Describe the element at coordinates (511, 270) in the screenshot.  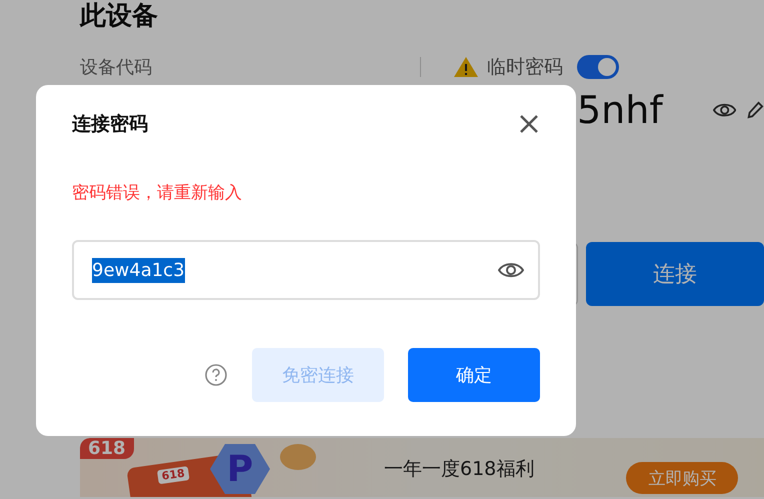
I see `eye-icon` at that location.